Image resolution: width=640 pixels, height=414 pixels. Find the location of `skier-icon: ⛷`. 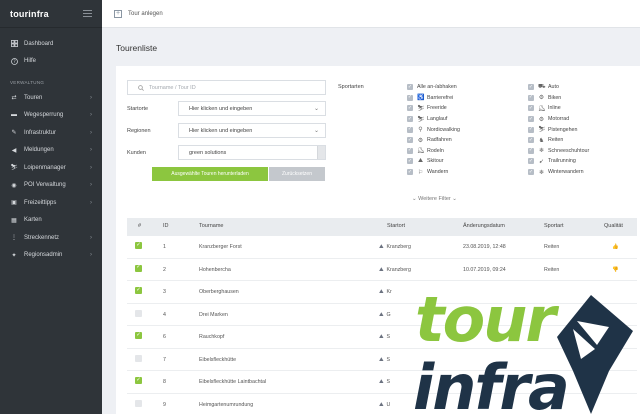

skier-icon: ⛷ is located at coordinates (14, 168).